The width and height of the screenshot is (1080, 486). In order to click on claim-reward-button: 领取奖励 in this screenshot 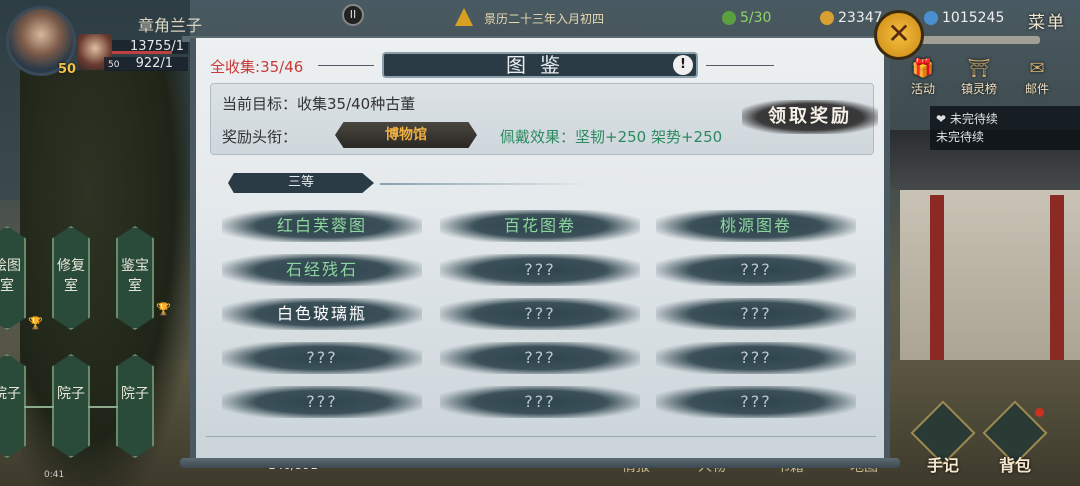, I will do `click(810, 117)`.